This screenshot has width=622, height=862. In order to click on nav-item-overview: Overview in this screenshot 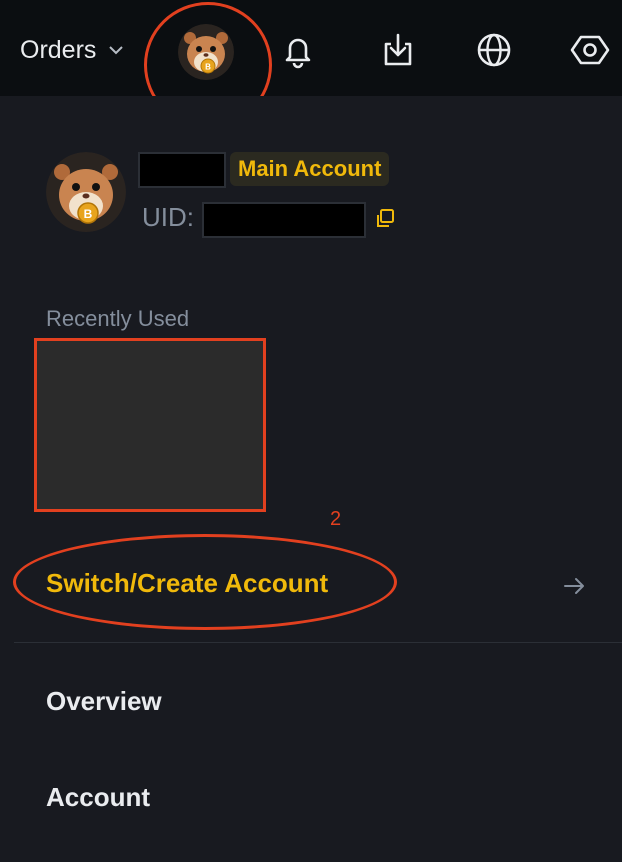, I will do `click(104, 701)`.